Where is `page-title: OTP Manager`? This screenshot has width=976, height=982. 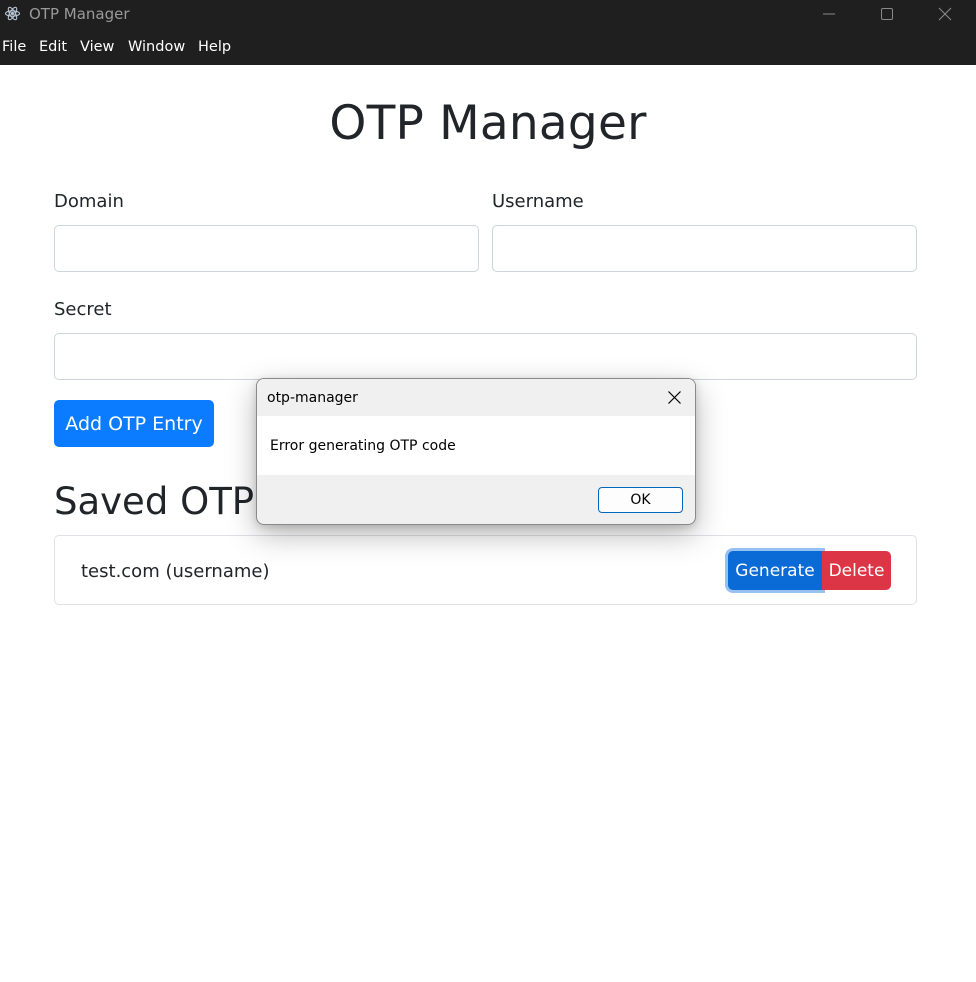
page-title: OTP Manager is located at coordinates (488, 123).